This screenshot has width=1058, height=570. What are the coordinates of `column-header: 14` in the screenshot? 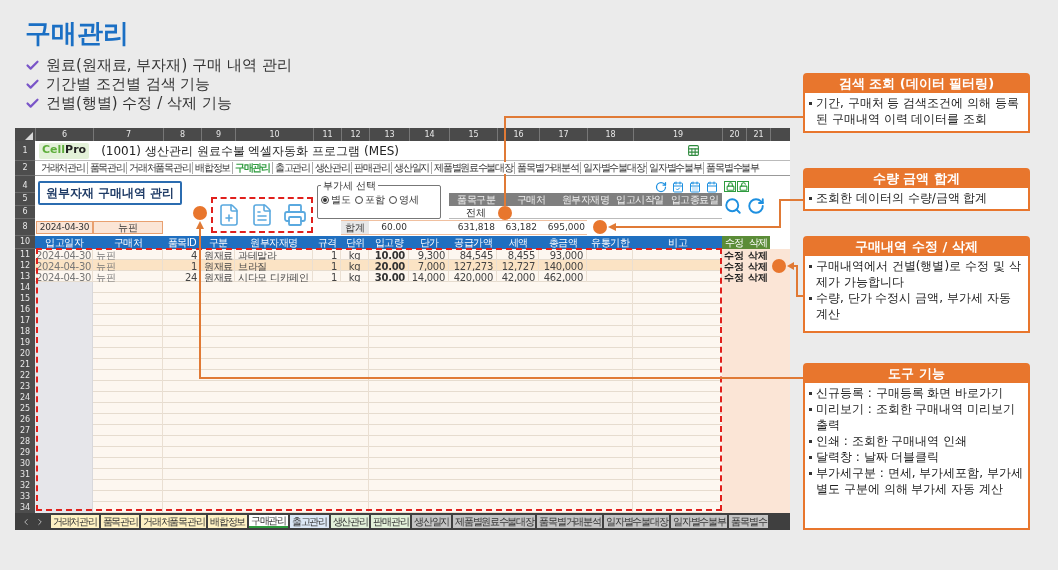 It's located at (429, 134).